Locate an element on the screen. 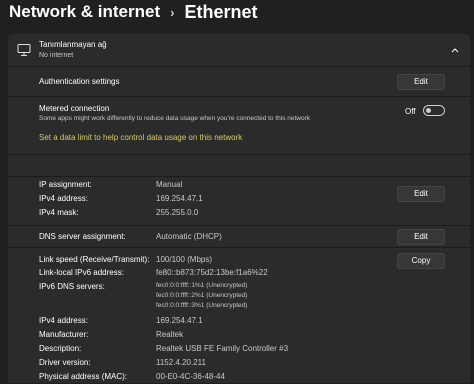 This screenshot has width=474, height=384. manufacturer-label: Manufacturer: is located at coordinates (64, 334).